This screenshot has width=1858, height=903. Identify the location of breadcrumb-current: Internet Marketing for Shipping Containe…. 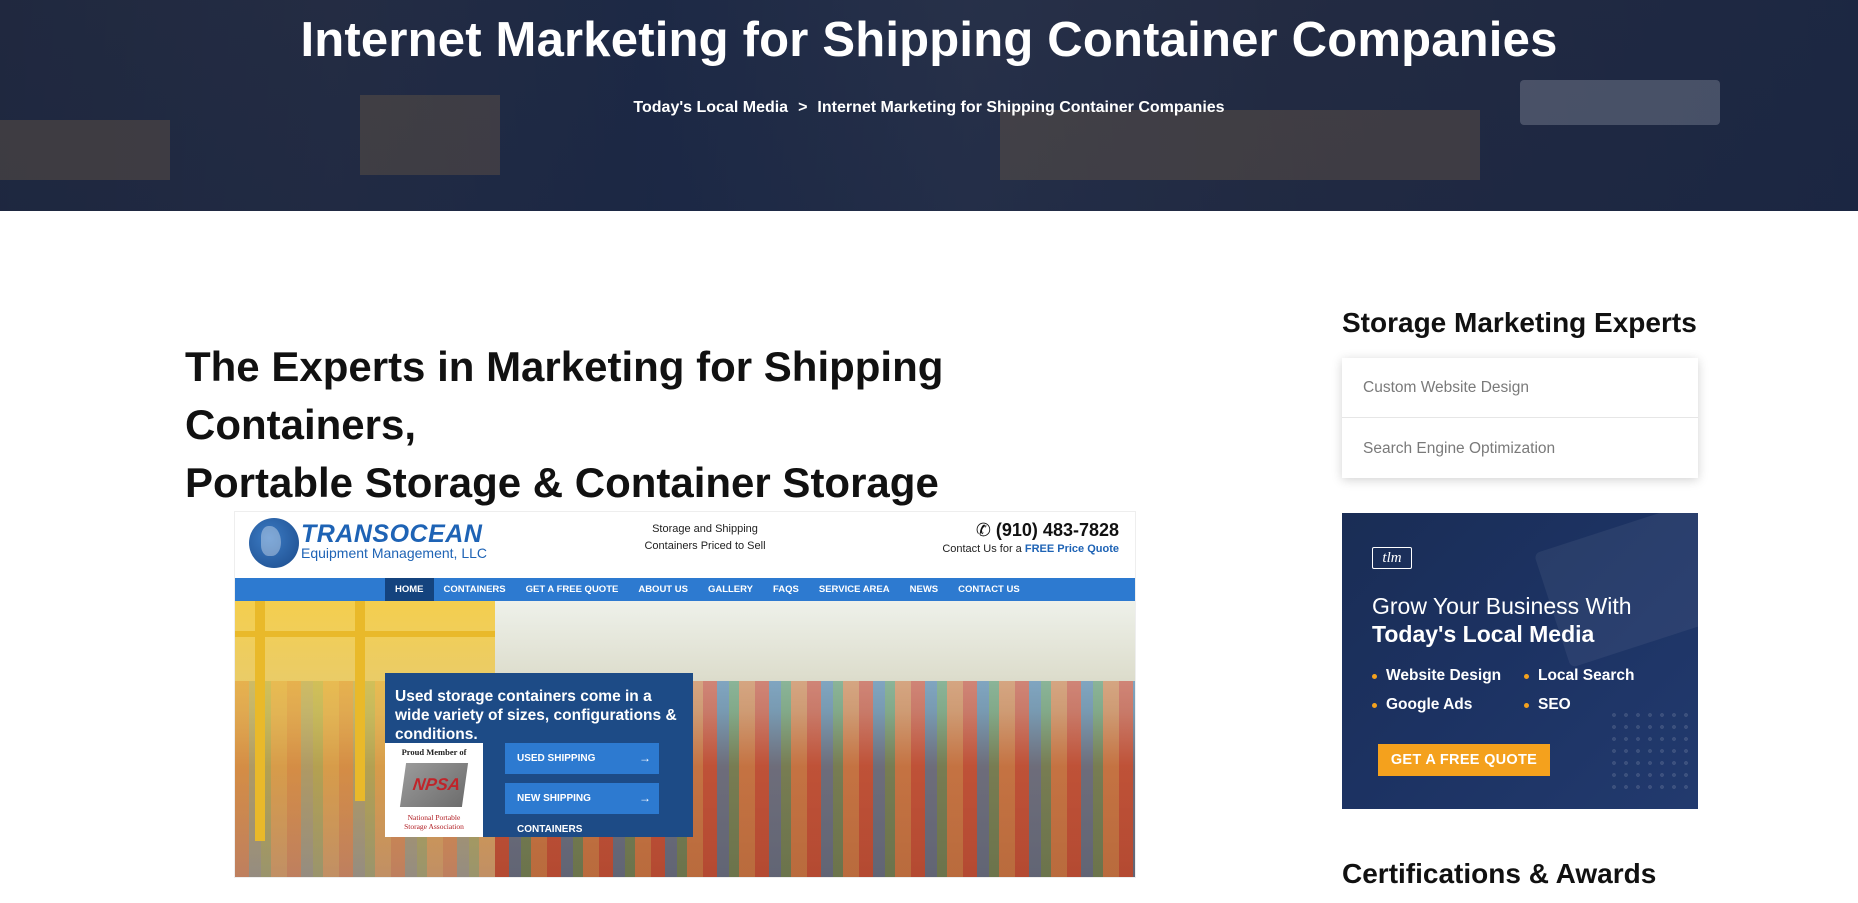
(1021, 107).